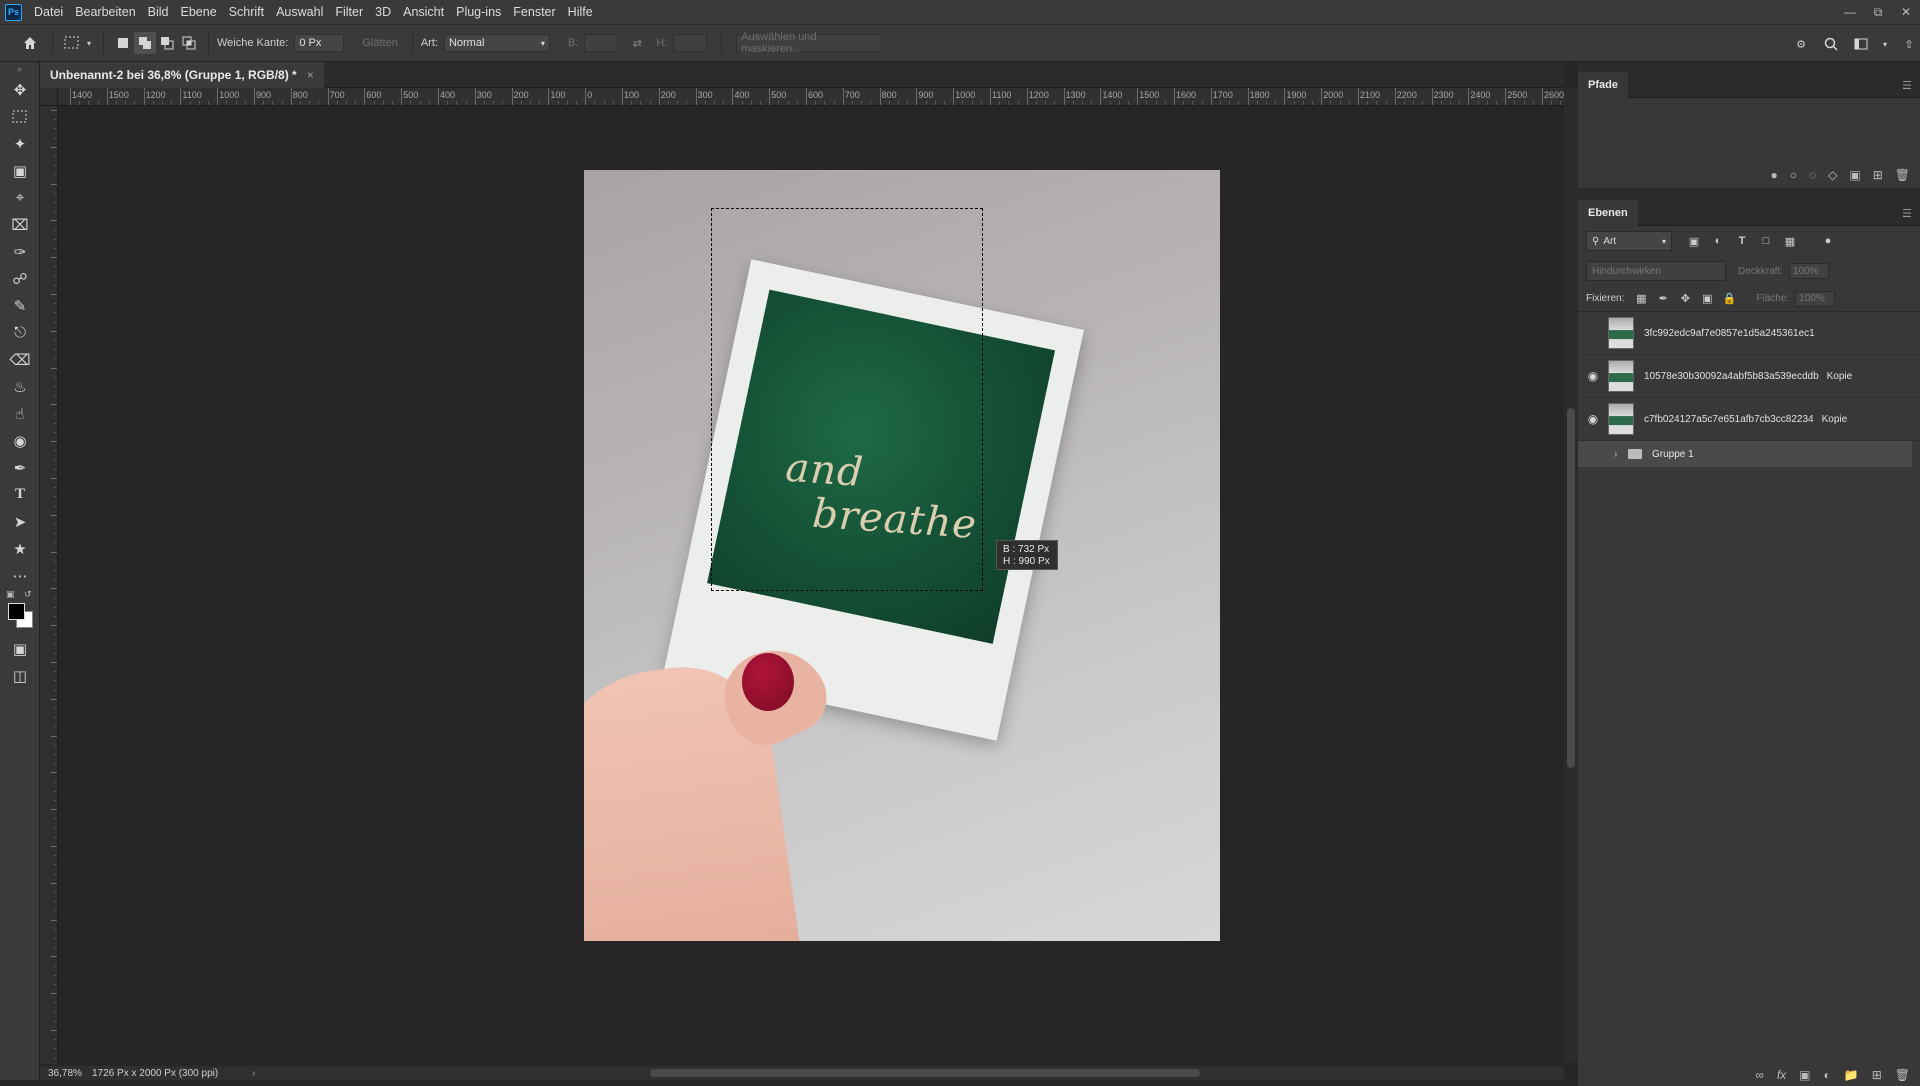 This screenshot has width=1920, height=1086. What do you see at coordinates (123, 43) in the screenshot?
I see `new-selection-icon` at bounding box center [123, 43].